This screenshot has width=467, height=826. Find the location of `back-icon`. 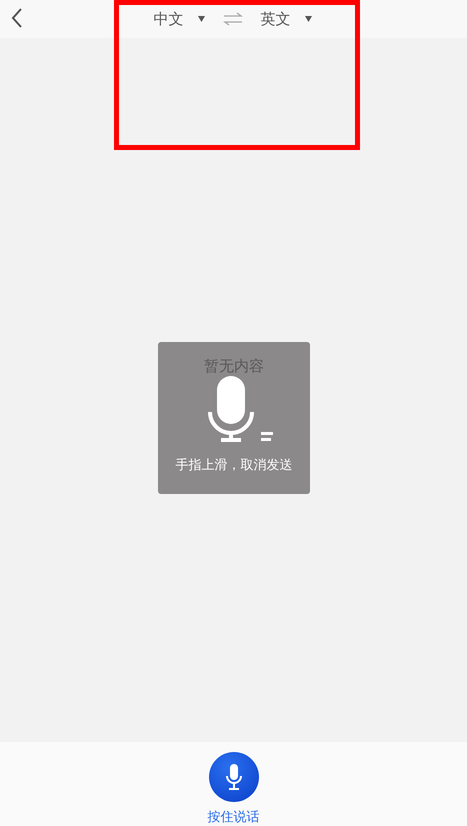

back-icon is located at coordinates (17, 18).